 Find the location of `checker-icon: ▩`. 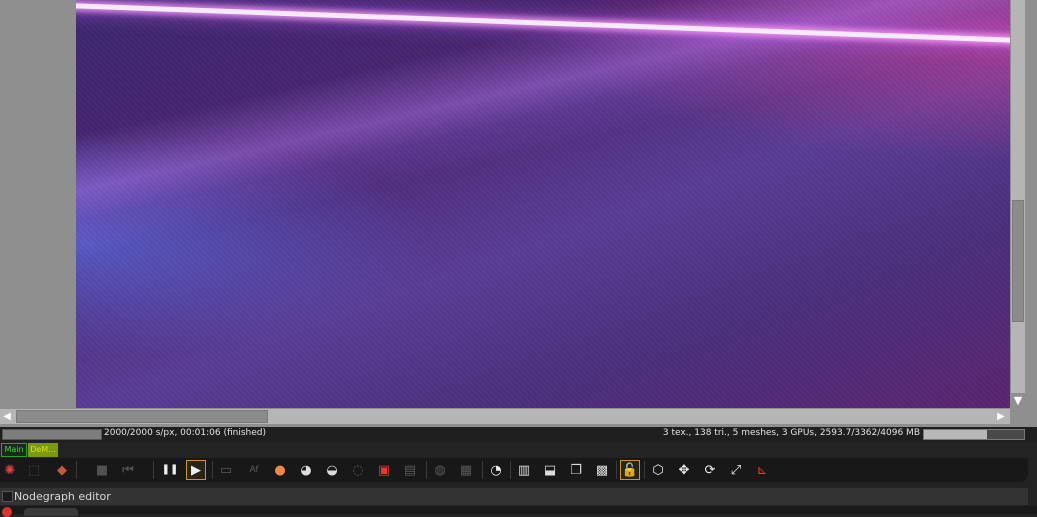

checker-icon: ▩ is located at coordinates (602, 470).